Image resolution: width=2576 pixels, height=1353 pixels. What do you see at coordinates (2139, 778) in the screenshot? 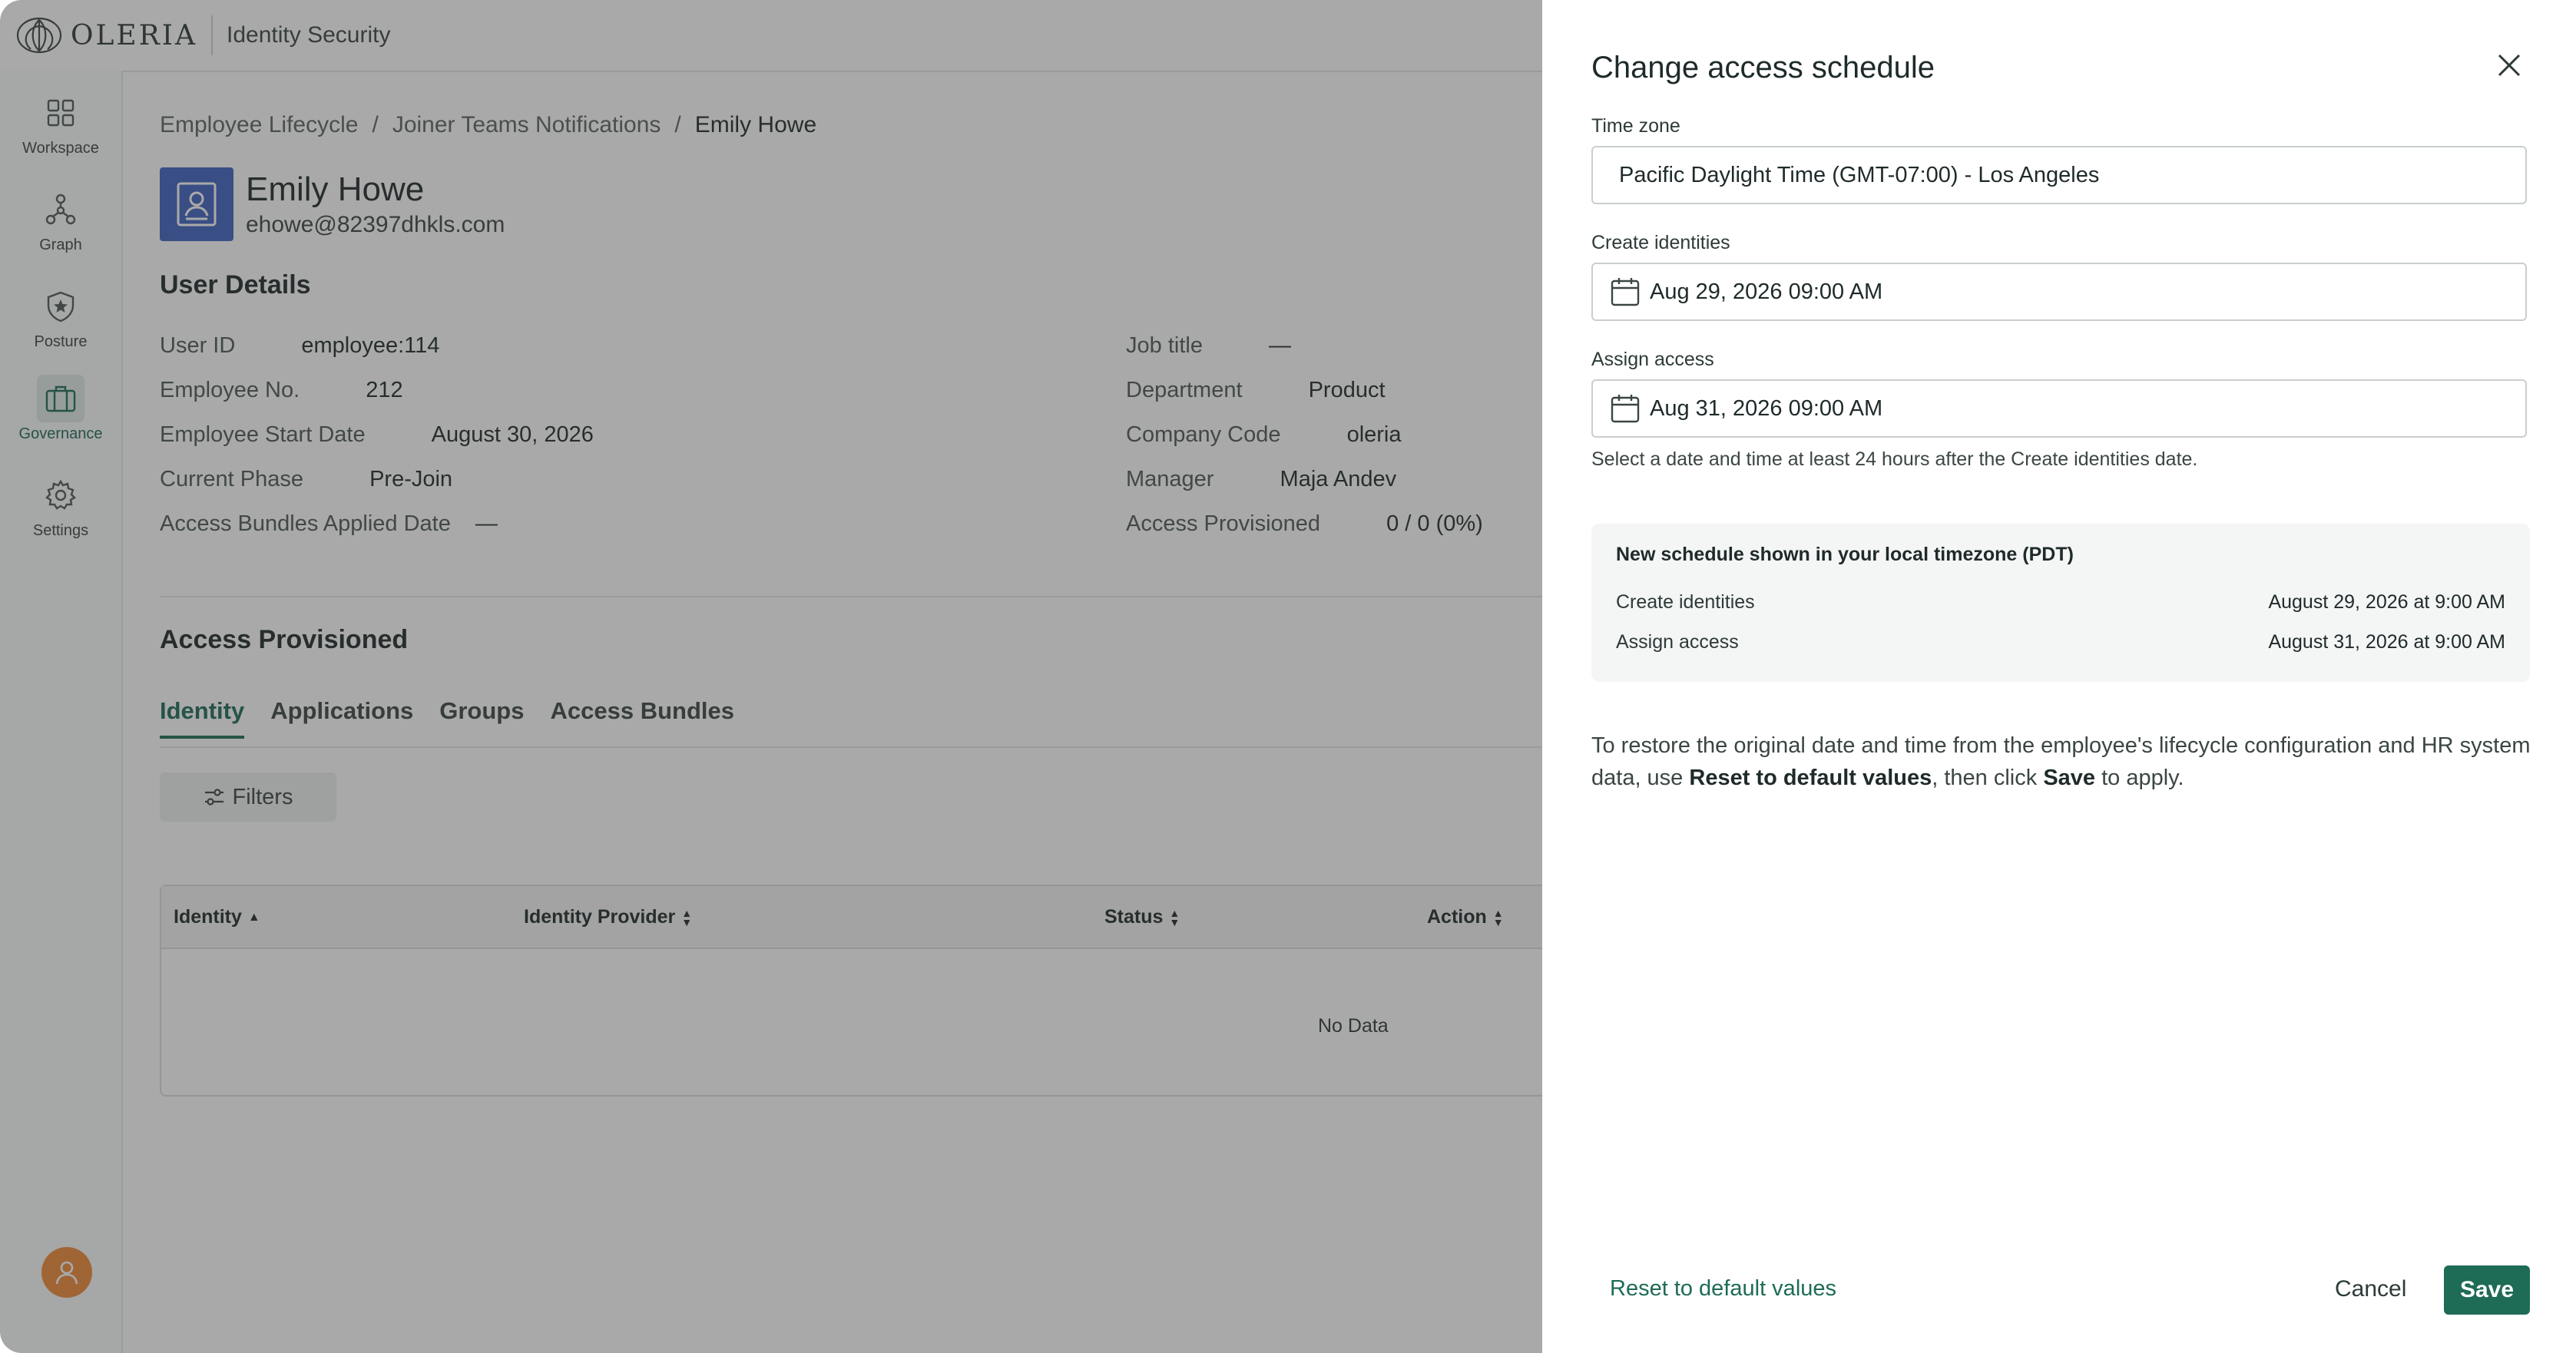
I see `restore-text: to apply.` at bounding box center [2139, 778].